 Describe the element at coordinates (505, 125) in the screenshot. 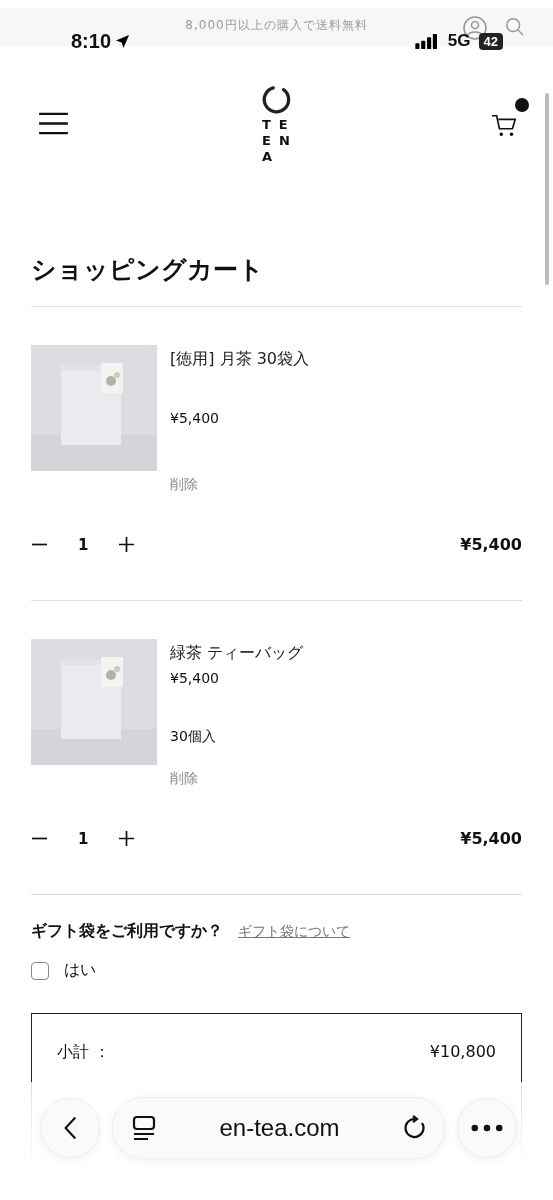

I see `cart-icon` at that location.